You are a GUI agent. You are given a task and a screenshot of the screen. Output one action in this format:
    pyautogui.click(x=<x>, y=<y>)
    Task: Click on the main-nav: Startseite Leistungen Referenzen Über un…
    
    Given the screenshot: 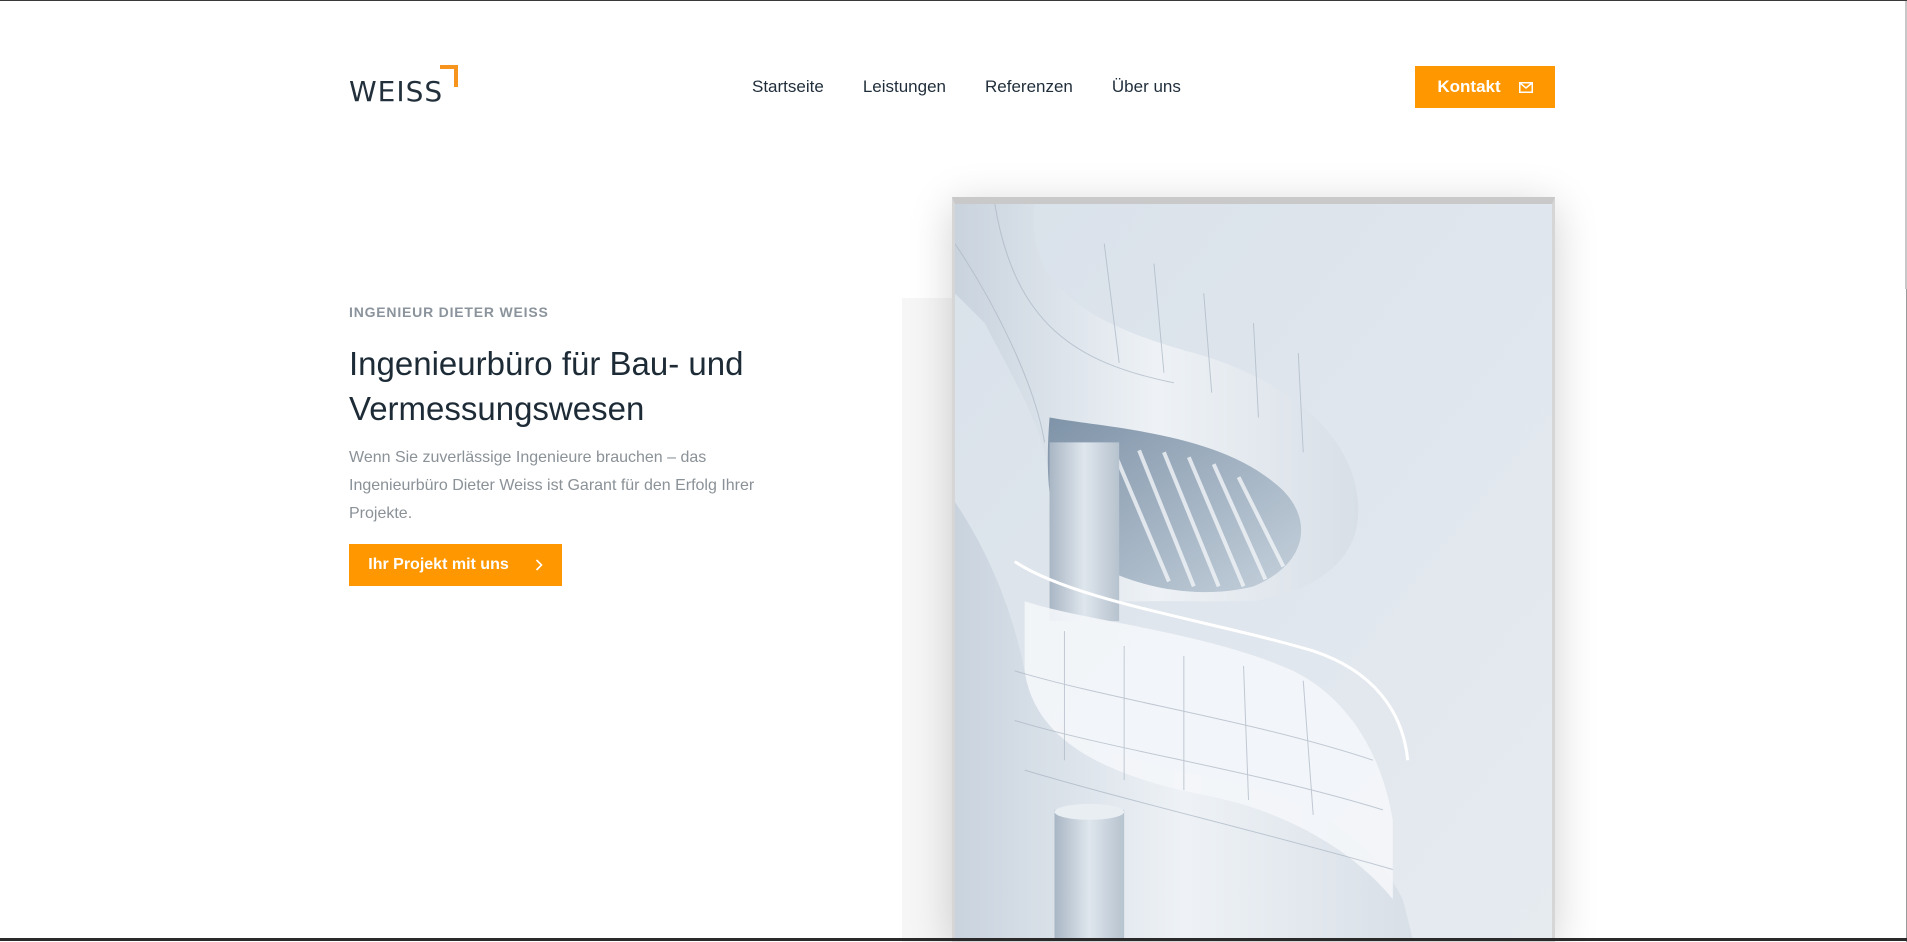 What is the action you would take?
    pyautogui.click(x=966, y=88)
    